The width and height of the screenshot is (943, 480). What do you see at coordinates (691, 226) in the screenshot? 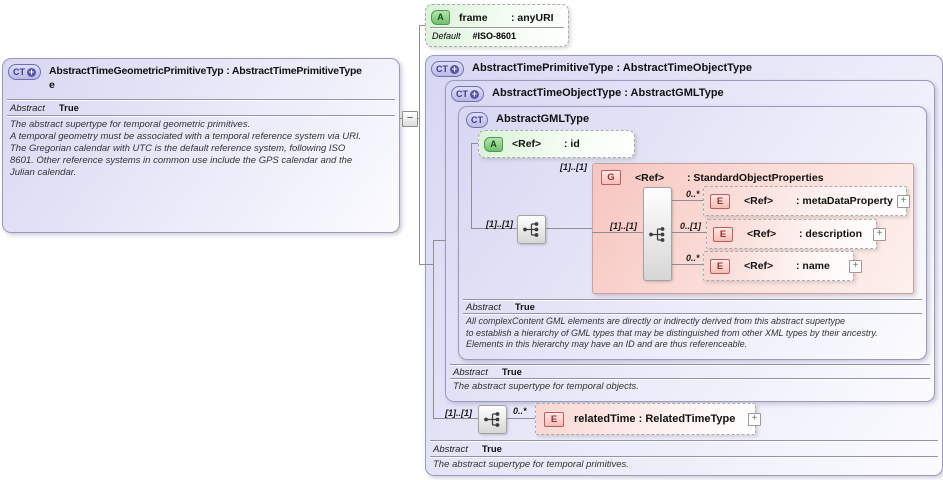
I see `cardinality-label: 0..[1]` at bounding box center [691, 226].